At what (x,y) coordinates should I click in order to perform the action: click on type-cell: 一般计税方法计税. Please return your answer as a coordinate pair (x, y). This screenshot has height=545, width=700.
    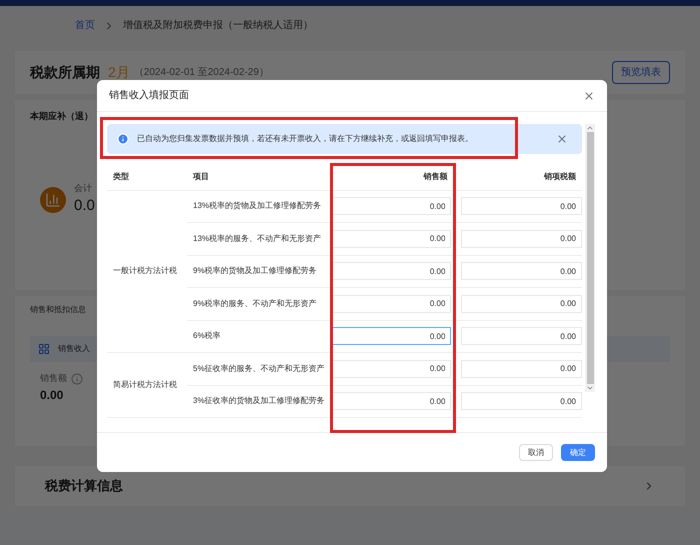
    Looking at the image, I should click on (147, 271).